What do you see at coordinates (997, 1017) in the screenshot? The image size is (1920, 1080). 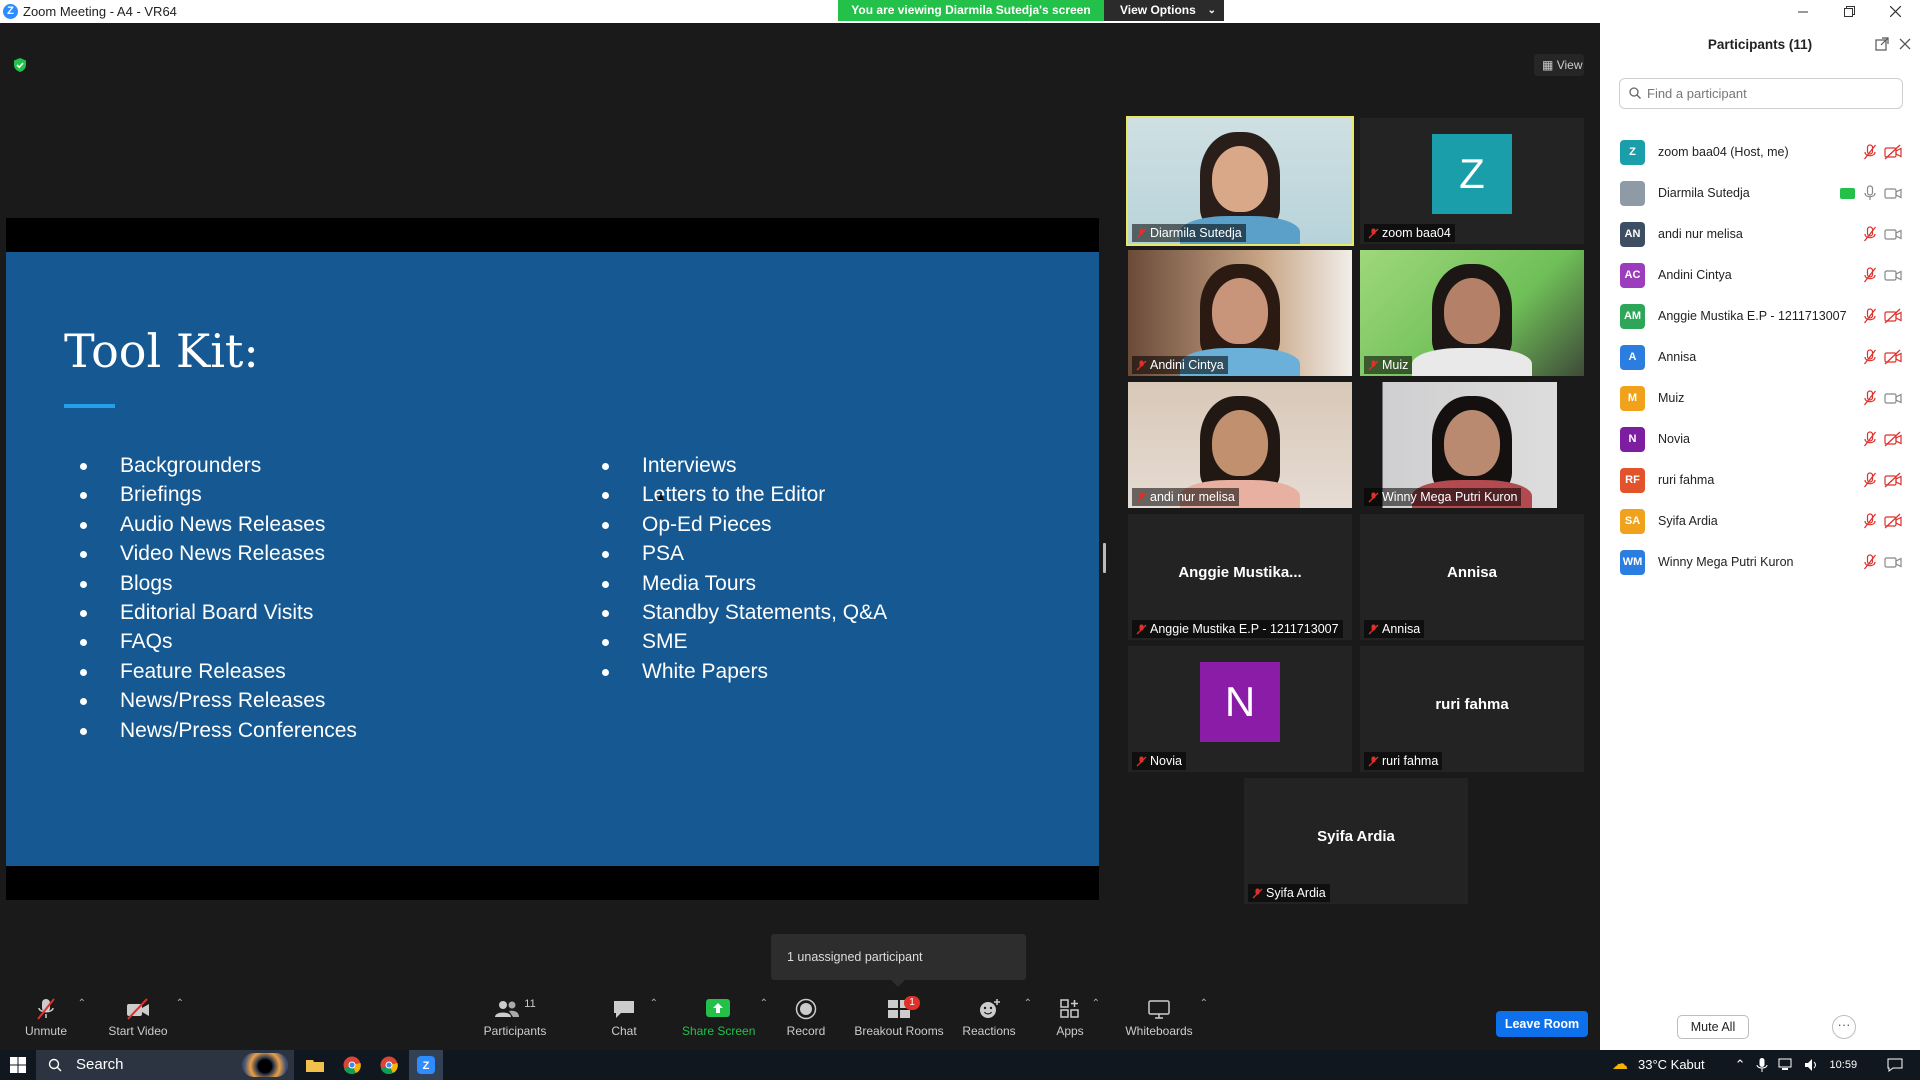 I see `reactions-button: Reactions ⌃` at bounding box center [997, 1017].